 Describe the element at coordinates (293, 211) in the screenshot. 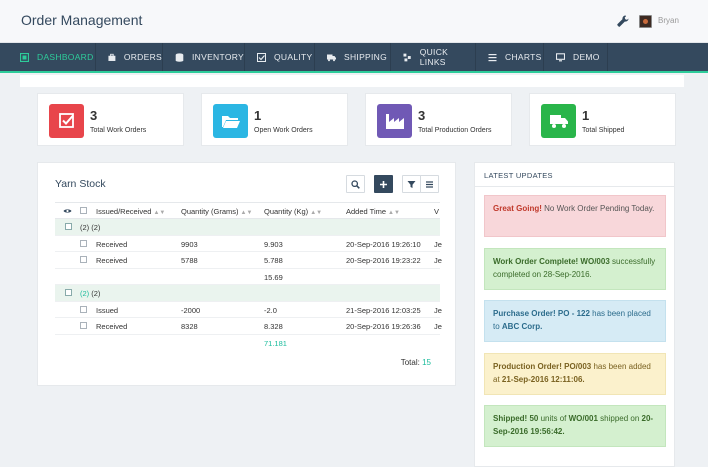

I see `column-header: Quantity (Kg) ▲▼` at that location.